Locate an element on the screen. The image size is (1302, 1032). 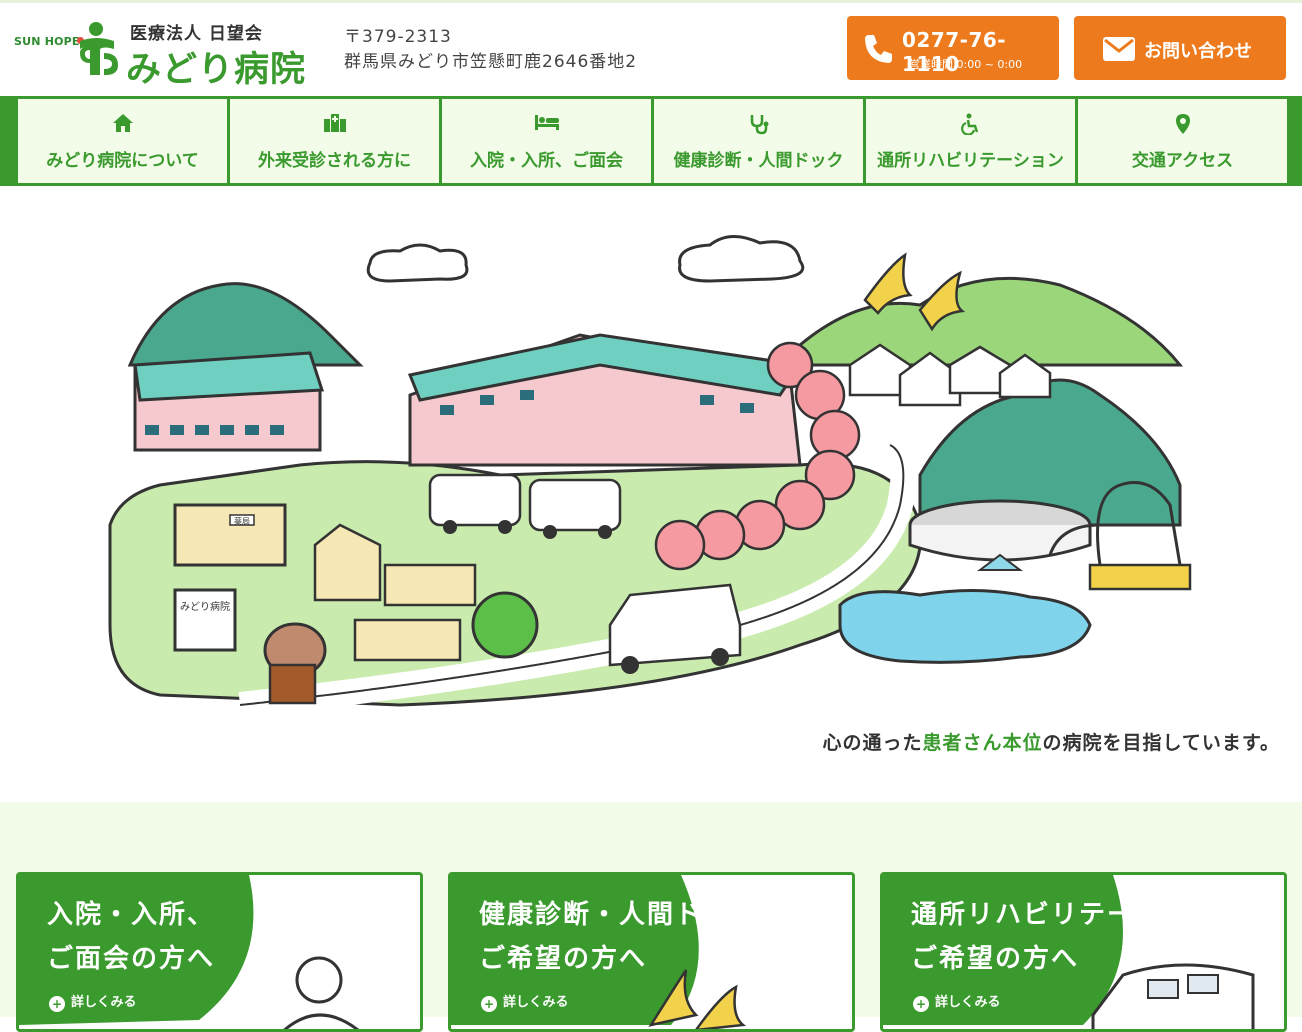
phone-icon is located at coordinates (878, 49).